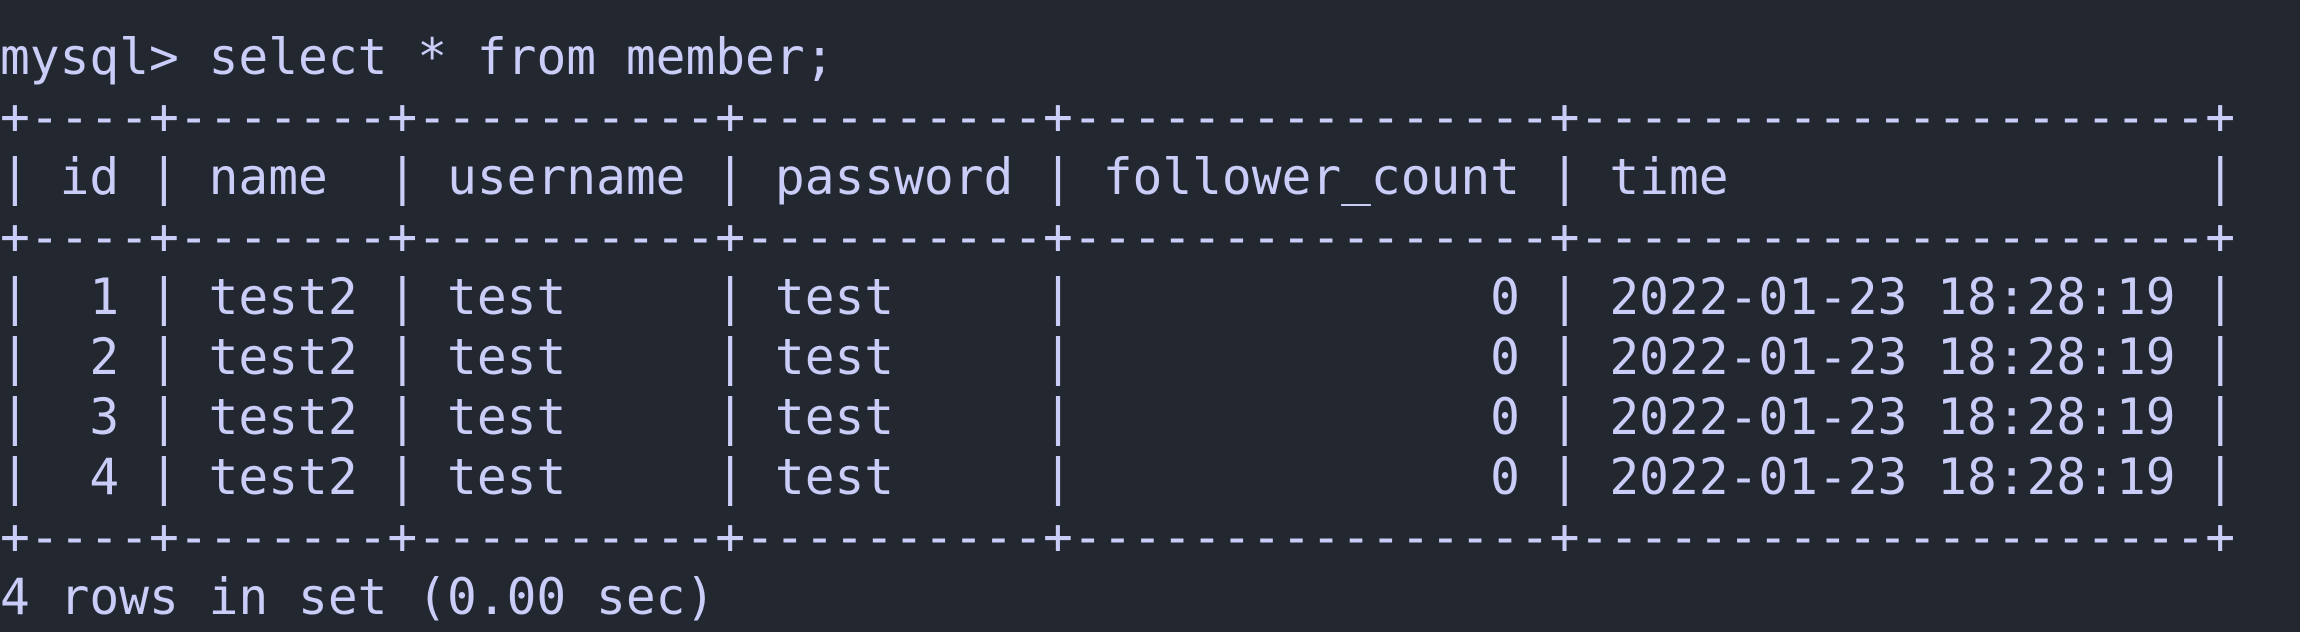 This screenshot has width=2300, height=632. What do you see at coordinates (1117, 57) in the screenshot?
I see `command-line: mysql> select * from member;` at bounding box center [1117, 57].